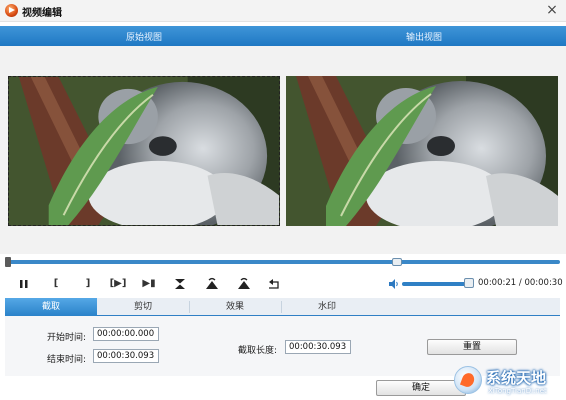 The height and width of the screenshot is (400, 566). Describe the element at coordinates (244, 284) in the screenshot. I see `rotate-right-icon` at that location.